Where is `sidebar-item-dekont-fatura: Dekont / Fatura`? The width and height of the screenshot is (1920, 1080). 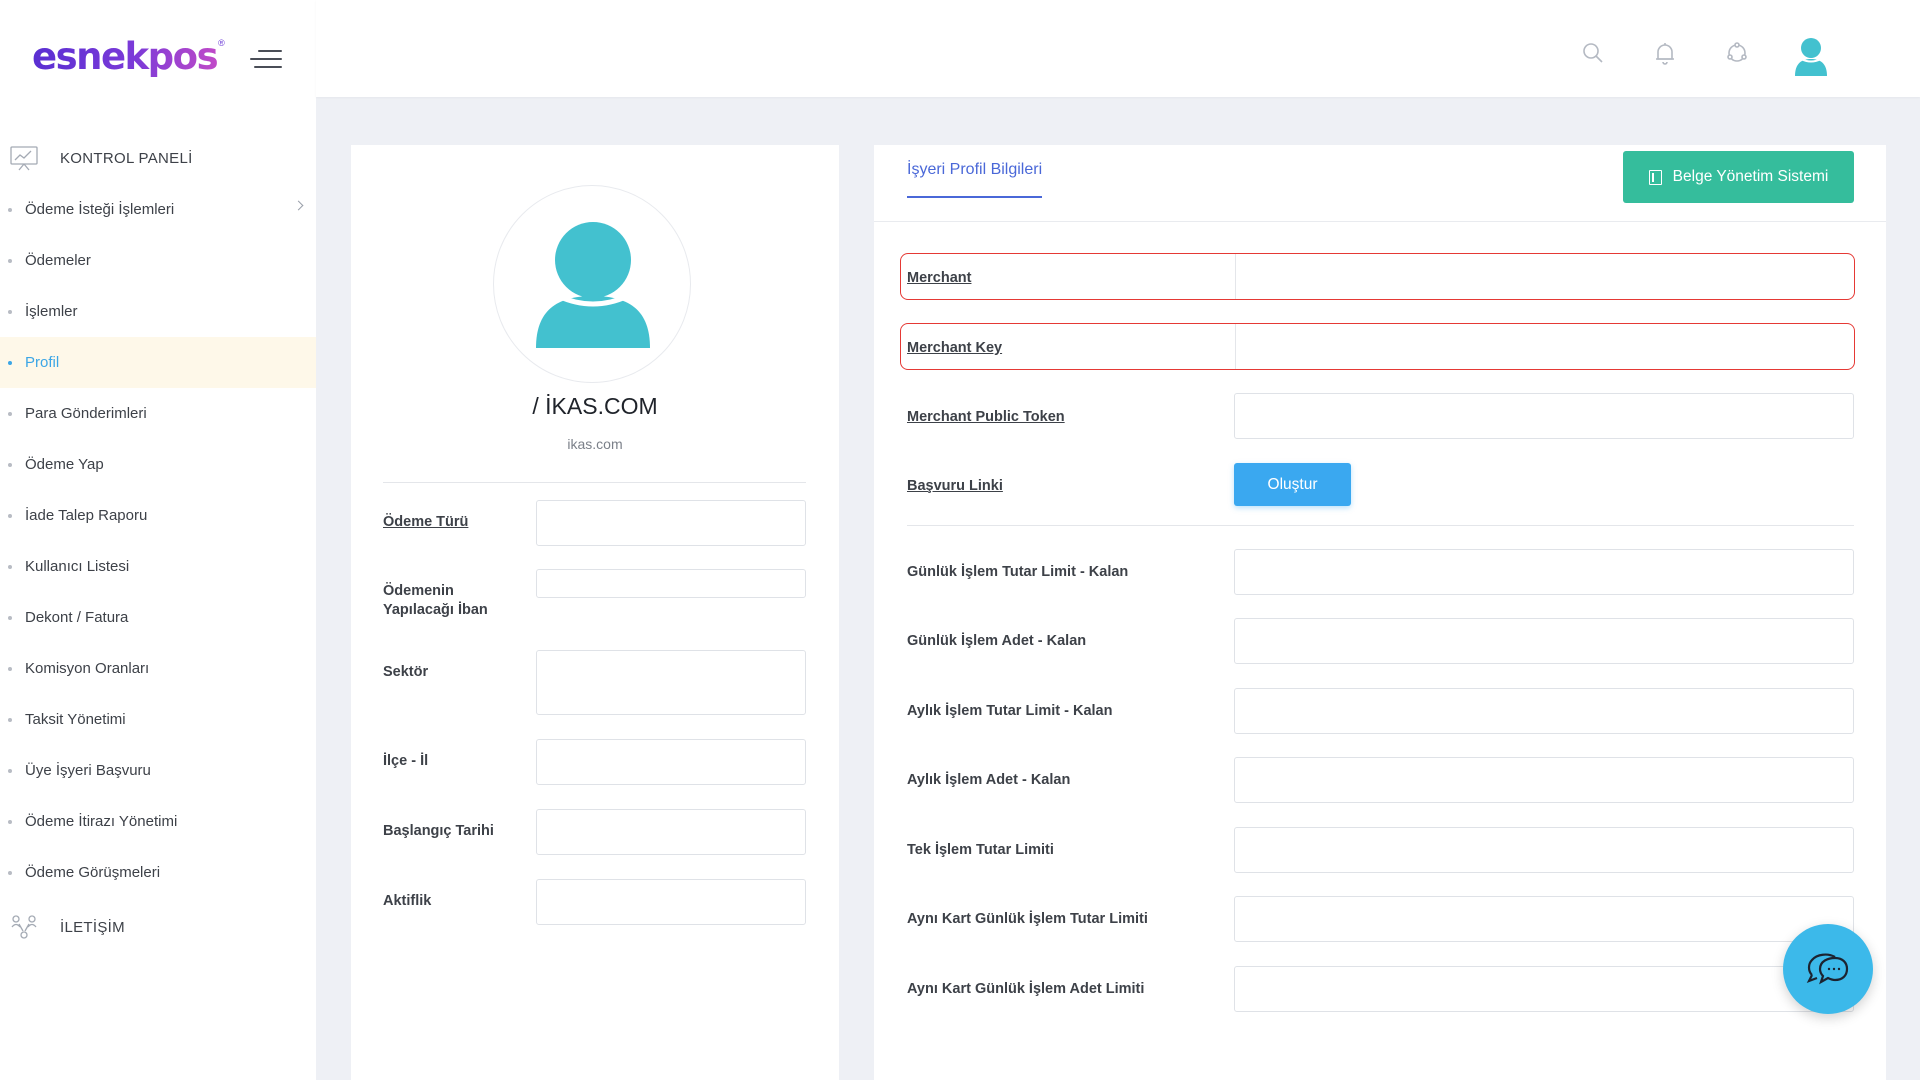 sidebar-item-dekont-fatura: Dekont / Fatura is located at coordinates (158, 617).